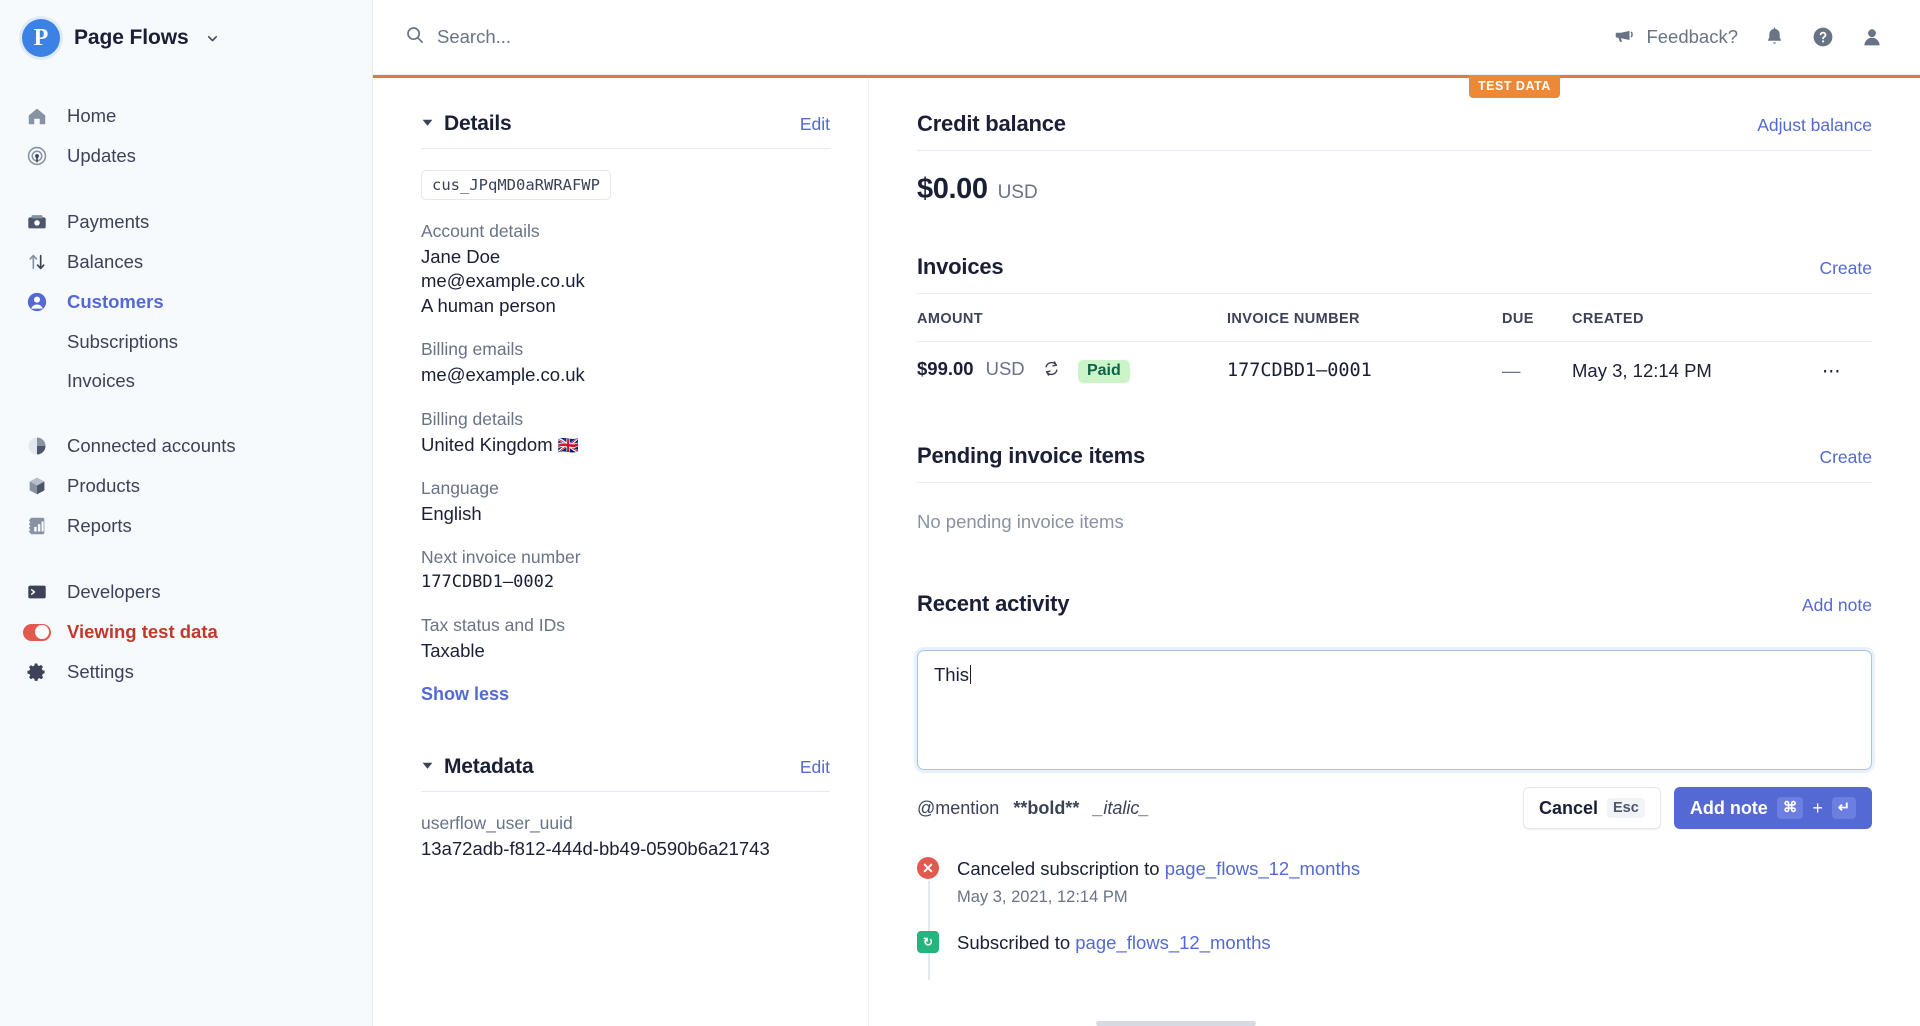  I want to click on sidebar-item-payments: Payments, so click(186, 222).